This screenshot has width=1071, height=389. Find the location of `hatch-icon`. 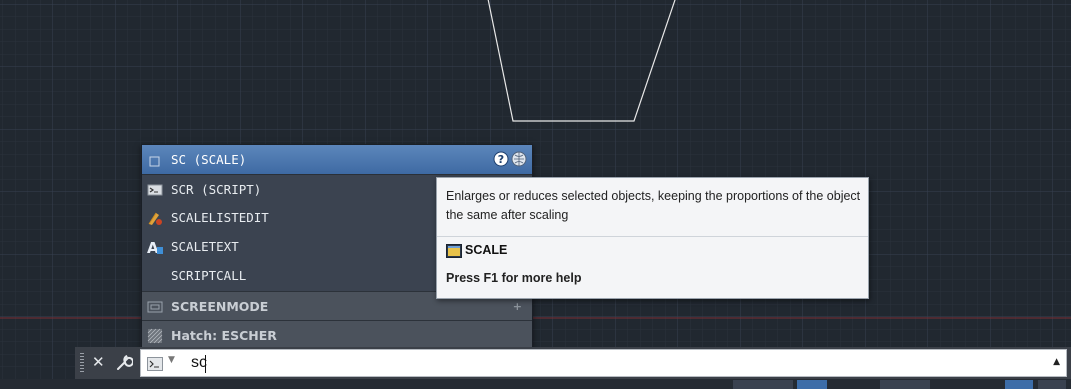

hatch-icon is located at coordinates (155, 336).